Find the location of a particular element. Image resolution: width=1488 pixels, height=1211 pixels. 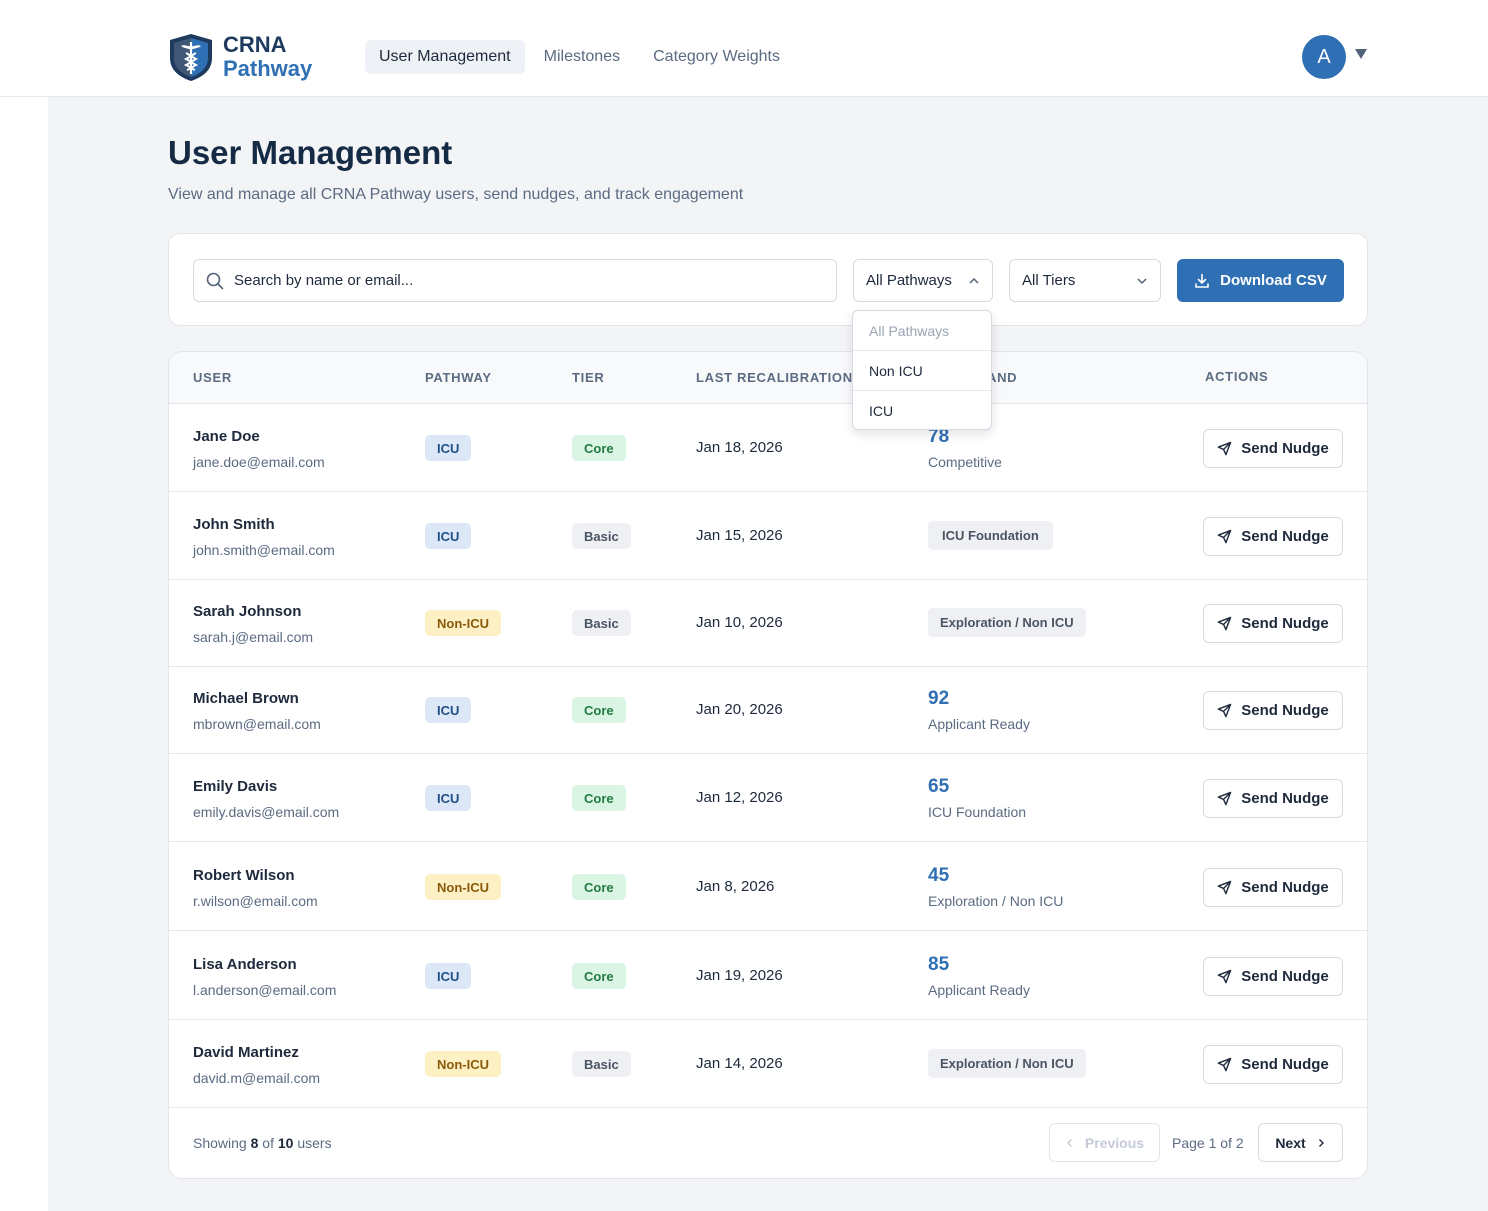

last-recalibration: Jan 20, 2026 is located at coordinates (739, 709).